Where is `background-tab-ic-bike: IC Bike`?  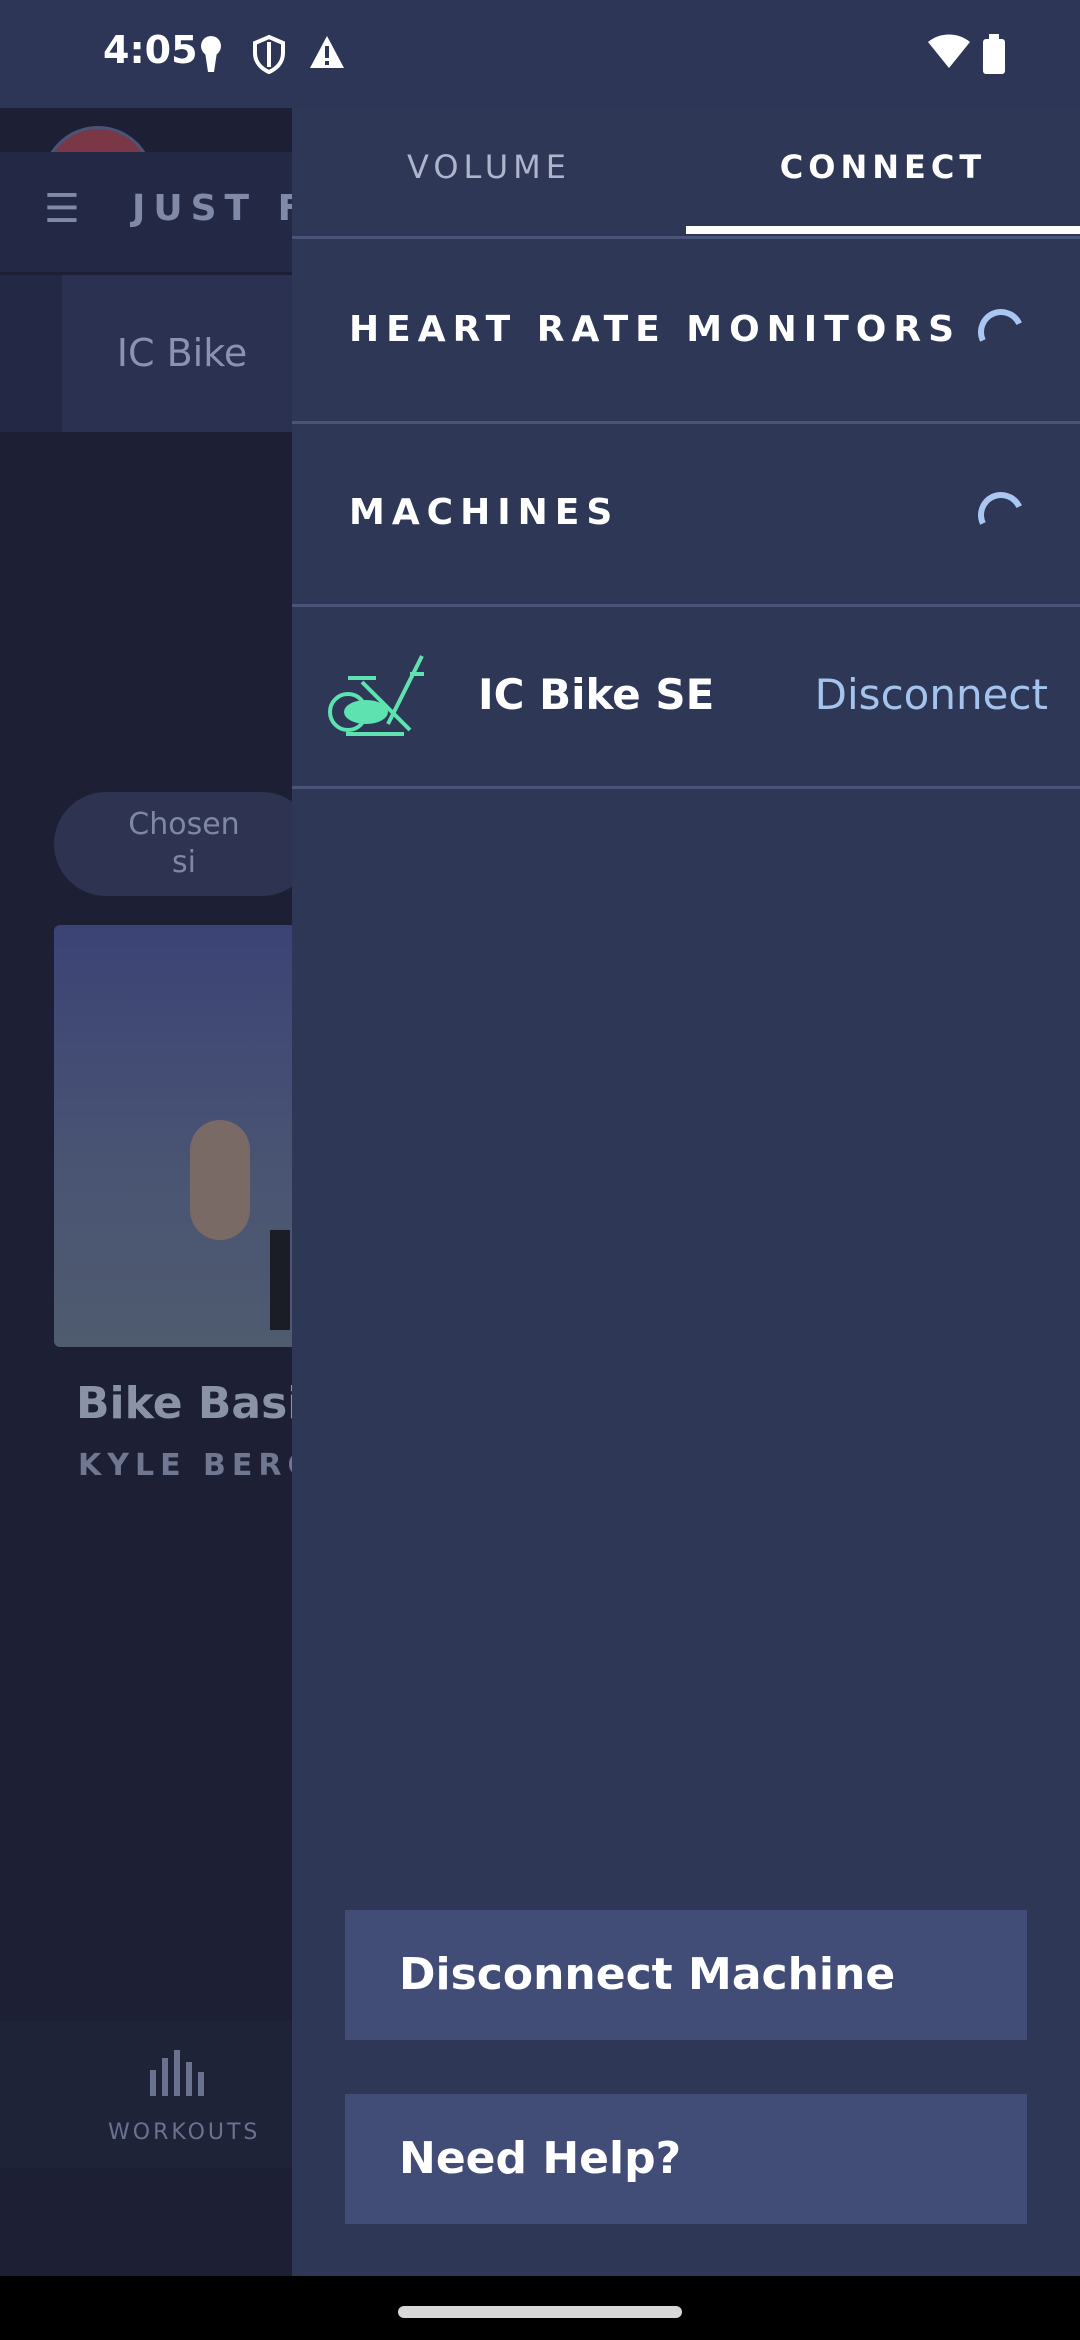 background-tab-ic-bike: IC Bike is located at coordinates (182, 353).